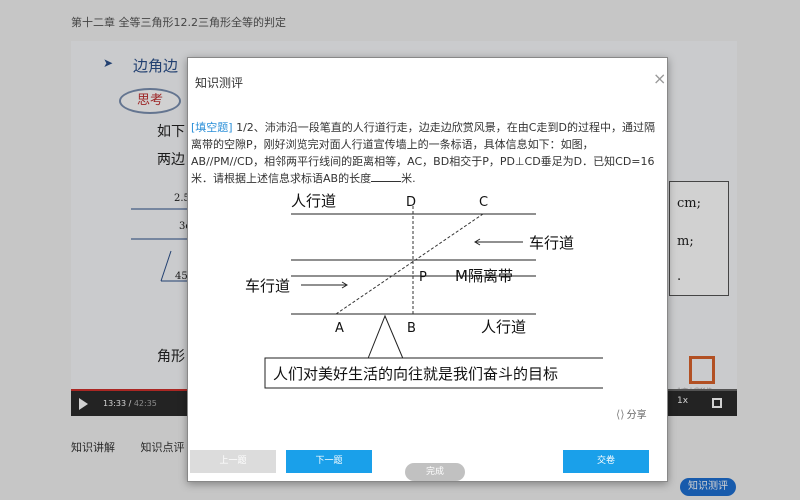 Image resolution: width=800 pixels, height=500 pixels. What do you see at coordinates (659, 79) in the screenshot?
I see `close-icon: ×` at bounding box center [659, 79].